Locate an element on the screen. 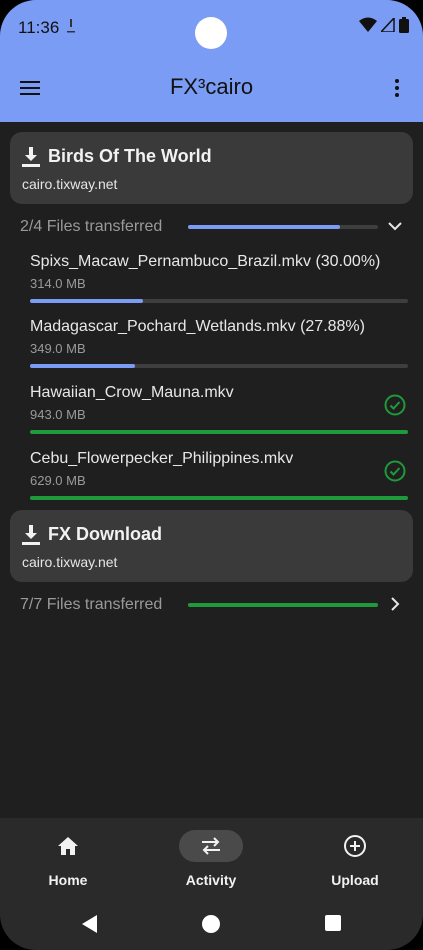 This screenshot has width=423, height=950. wifi-icon is located at coordinates (368, 24).